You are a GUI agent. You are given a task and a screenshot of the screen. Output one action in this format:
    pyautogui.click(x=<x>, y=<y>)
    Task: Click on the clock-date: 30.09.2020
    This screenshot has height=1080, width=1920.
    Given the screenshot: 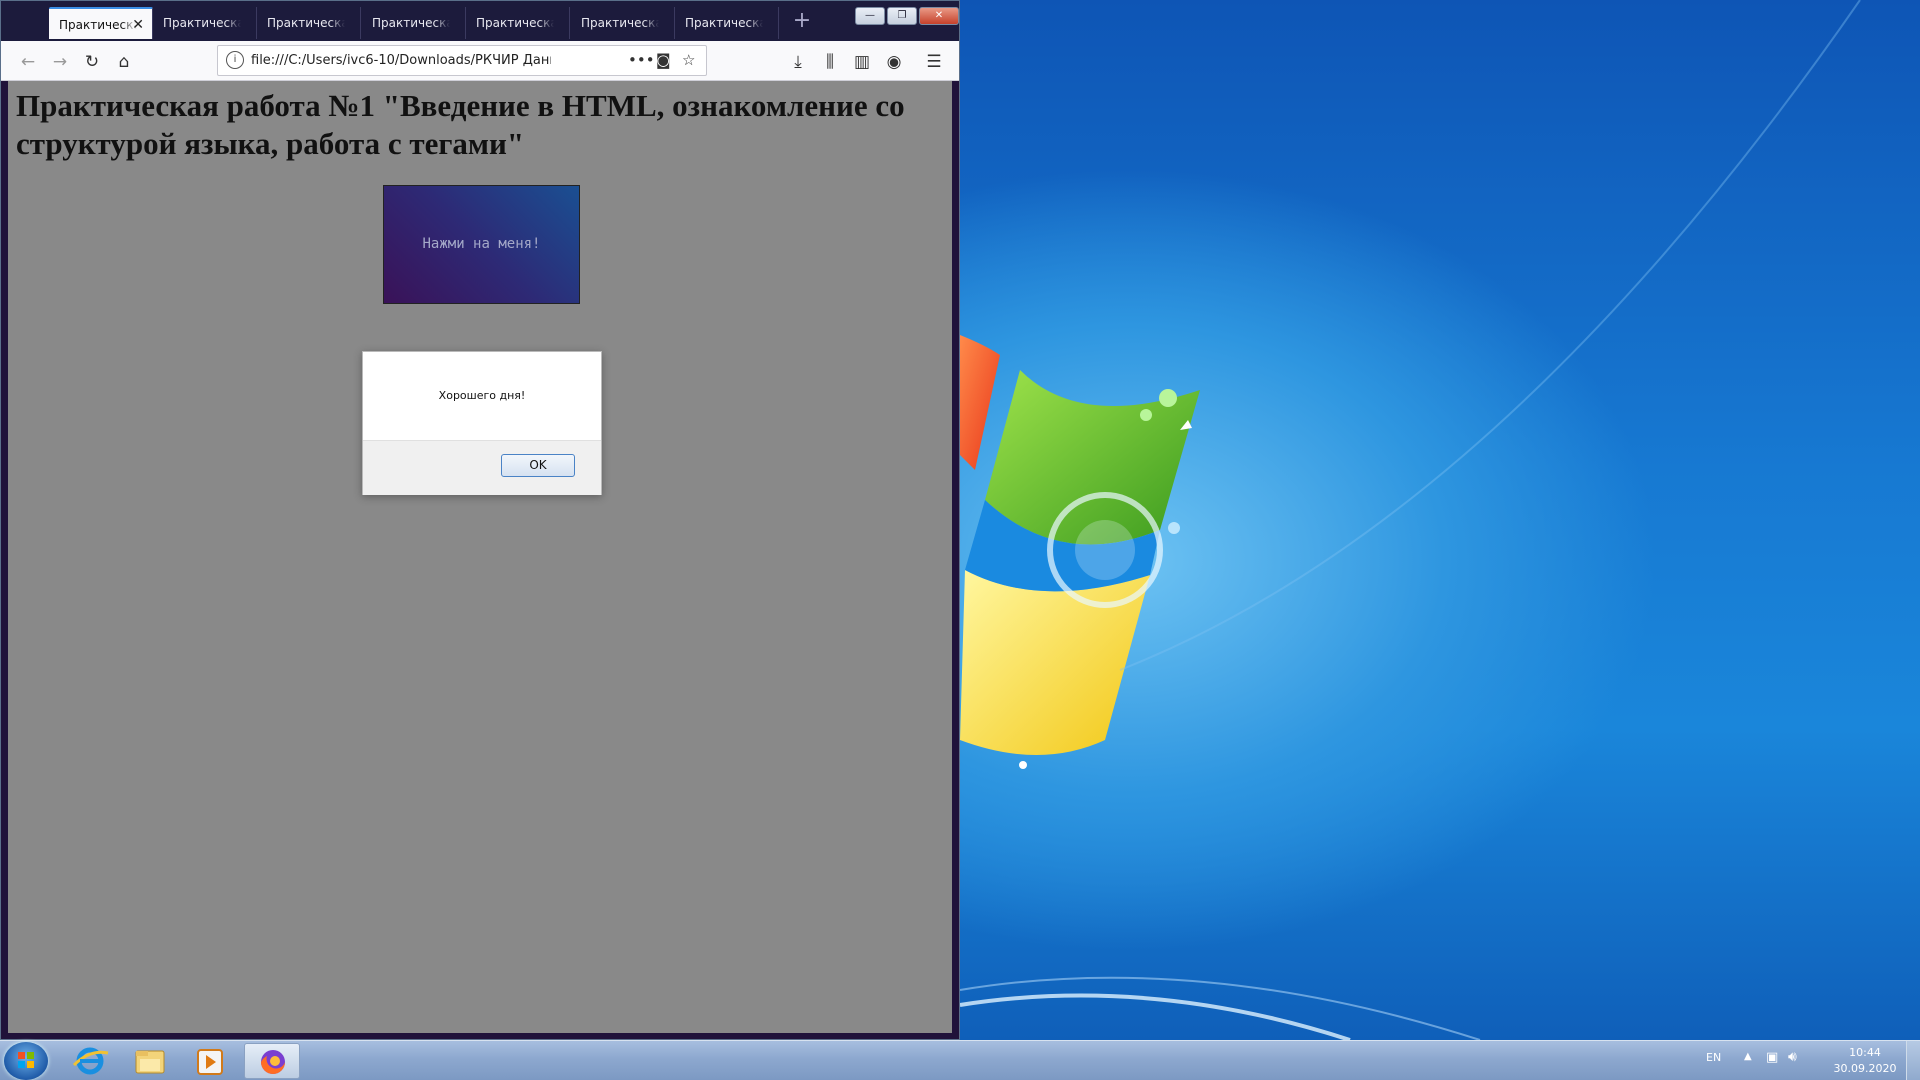 What is the action you would take?
    pyautogui.click(x=1865, y=1068)
    